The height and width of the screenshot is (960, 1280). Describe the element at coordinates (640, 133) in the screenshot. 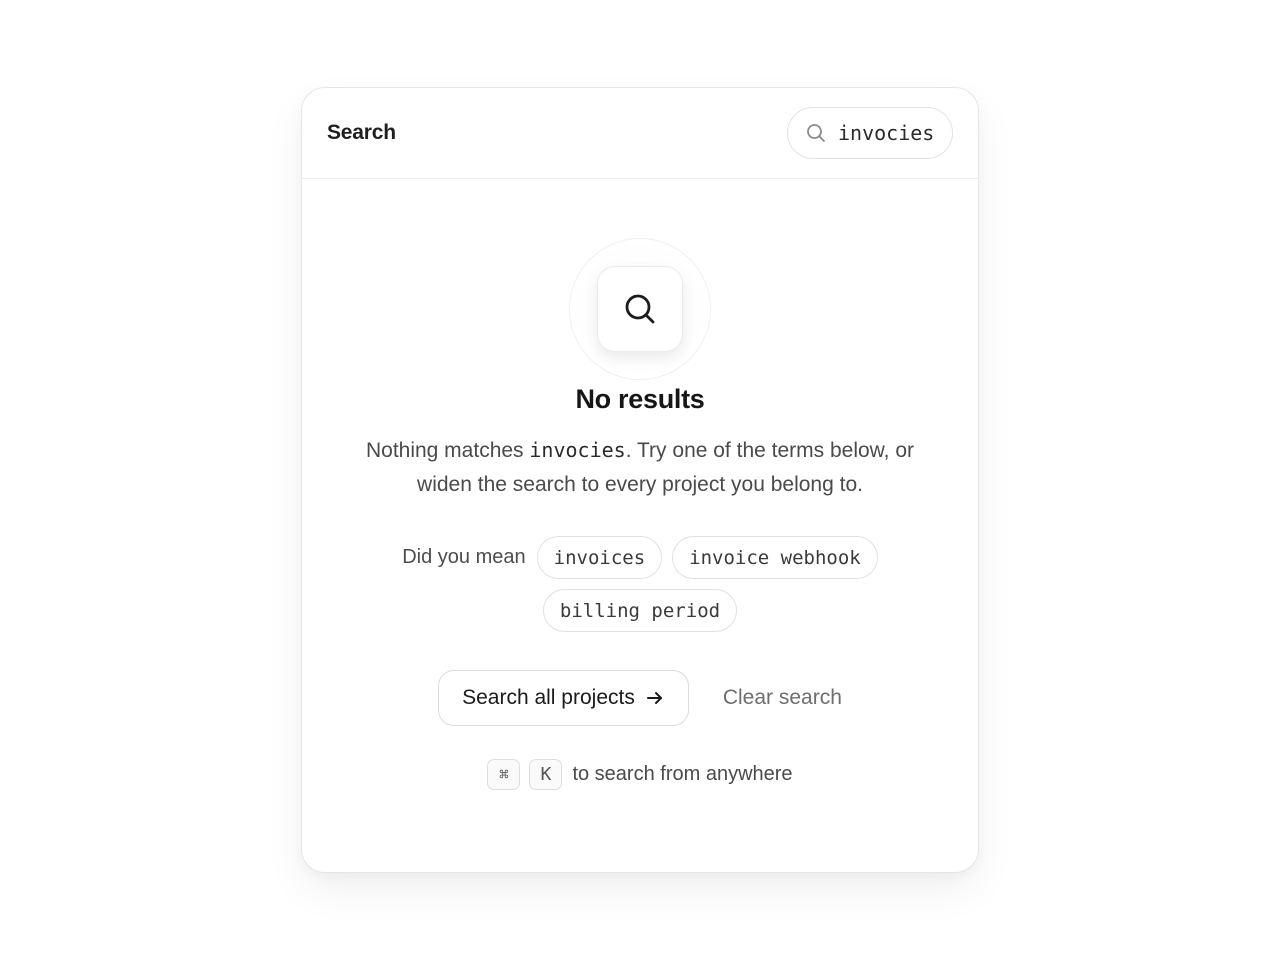

I see `panel-header: Search` at that location.